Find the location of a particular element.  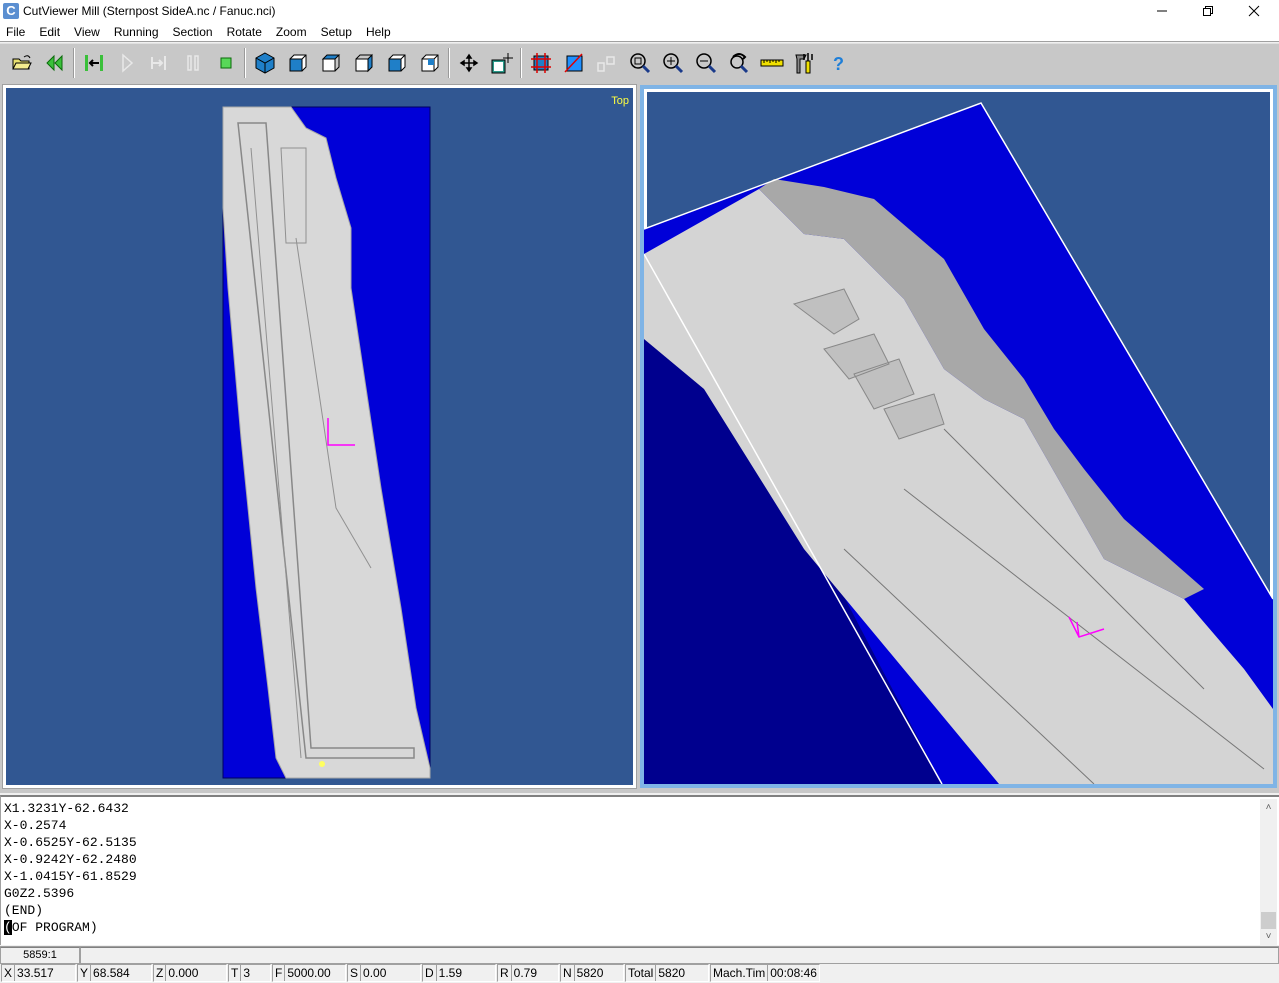

menu-edit: Edit is located at coordinates (49, 32).